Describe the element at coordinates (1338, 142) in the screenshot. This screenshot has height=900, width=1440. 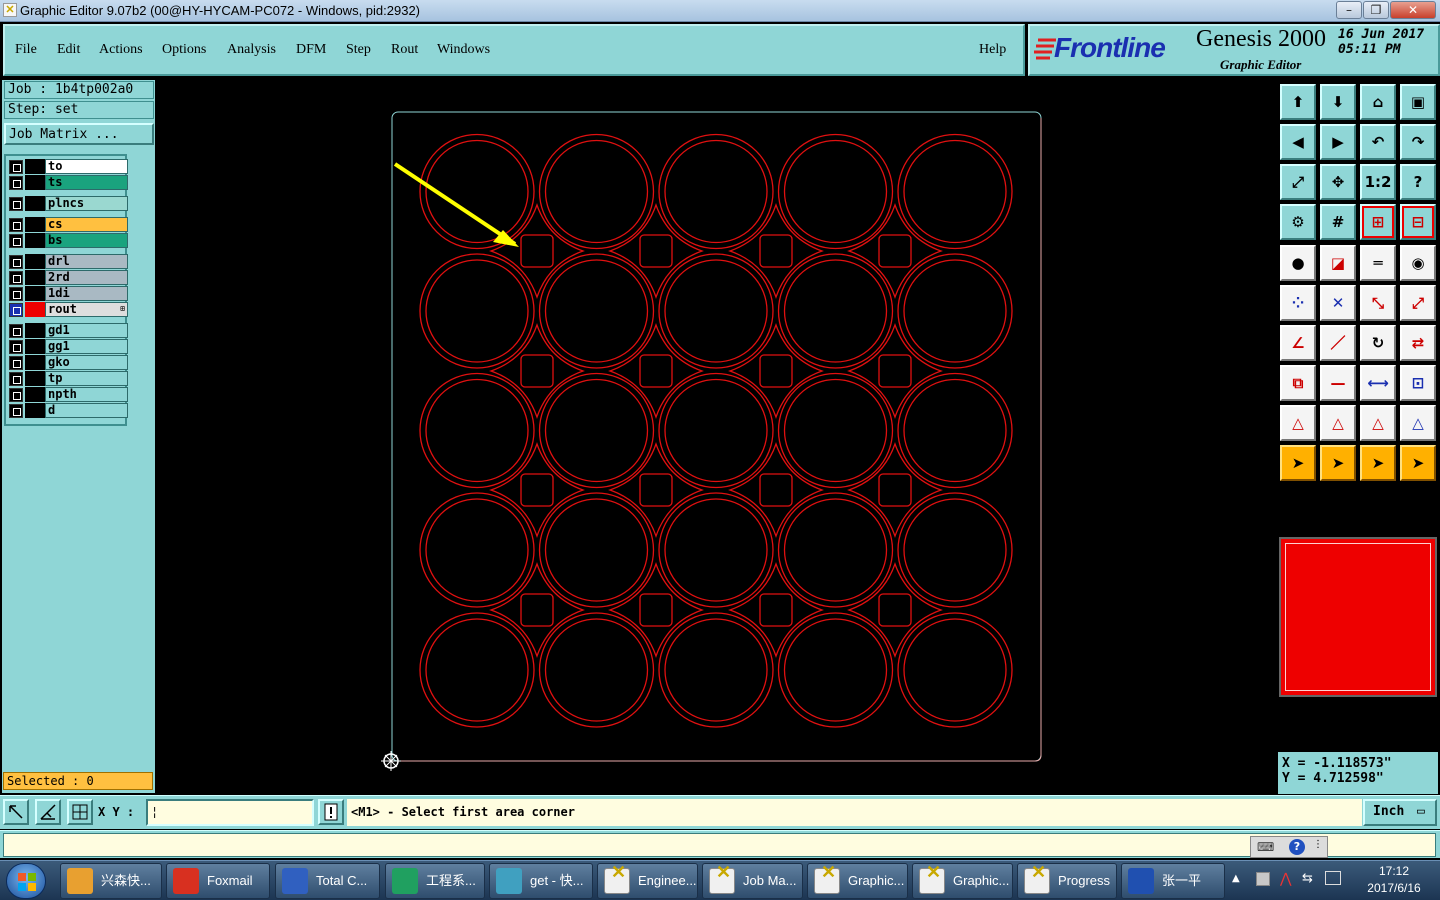
I see `next-step-icon: ▶` at that location.